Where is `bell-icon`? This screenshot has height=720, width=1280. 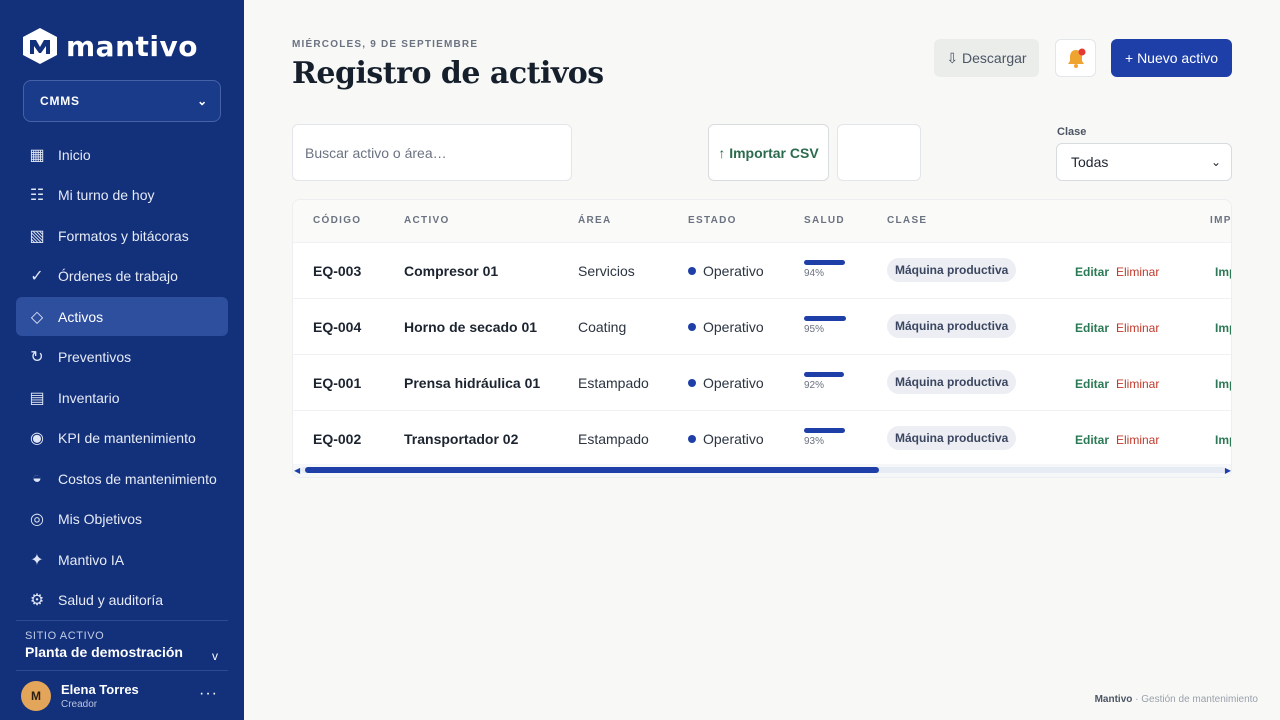
bell-icon is located at coordinates (1076, 58).